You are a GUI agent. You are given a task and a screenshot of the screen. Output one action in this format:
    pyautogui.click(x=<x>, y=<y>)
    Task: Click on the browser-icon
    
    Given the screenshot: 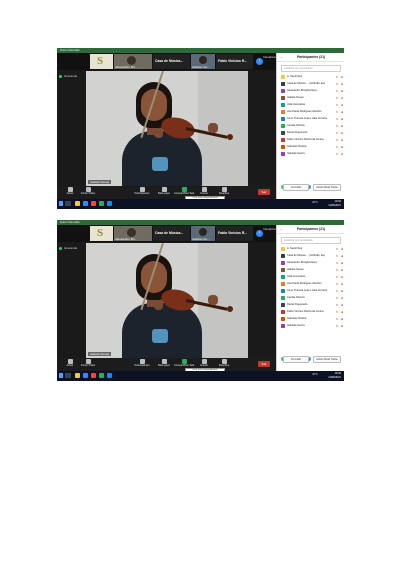 What is the action you would take?
    pyautogui.click(x=93, y=375)
    